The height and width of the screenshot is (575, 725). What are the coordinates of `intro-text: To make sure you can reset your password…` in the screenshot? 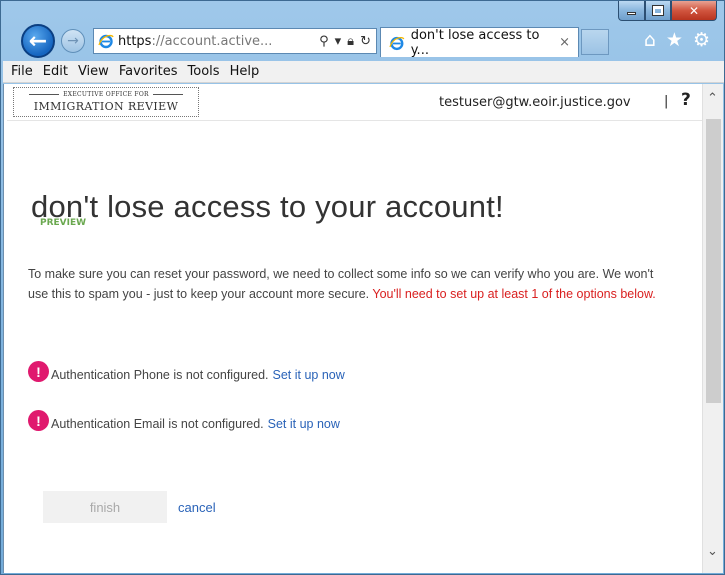 It's located at (348, 284).